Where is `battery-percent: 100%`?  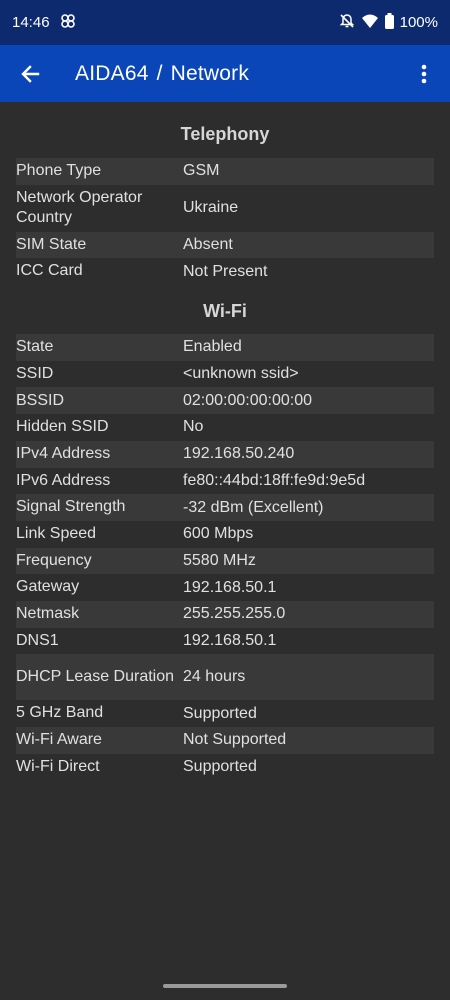 battery-percent: 100% is located at coordinates (418, 22).